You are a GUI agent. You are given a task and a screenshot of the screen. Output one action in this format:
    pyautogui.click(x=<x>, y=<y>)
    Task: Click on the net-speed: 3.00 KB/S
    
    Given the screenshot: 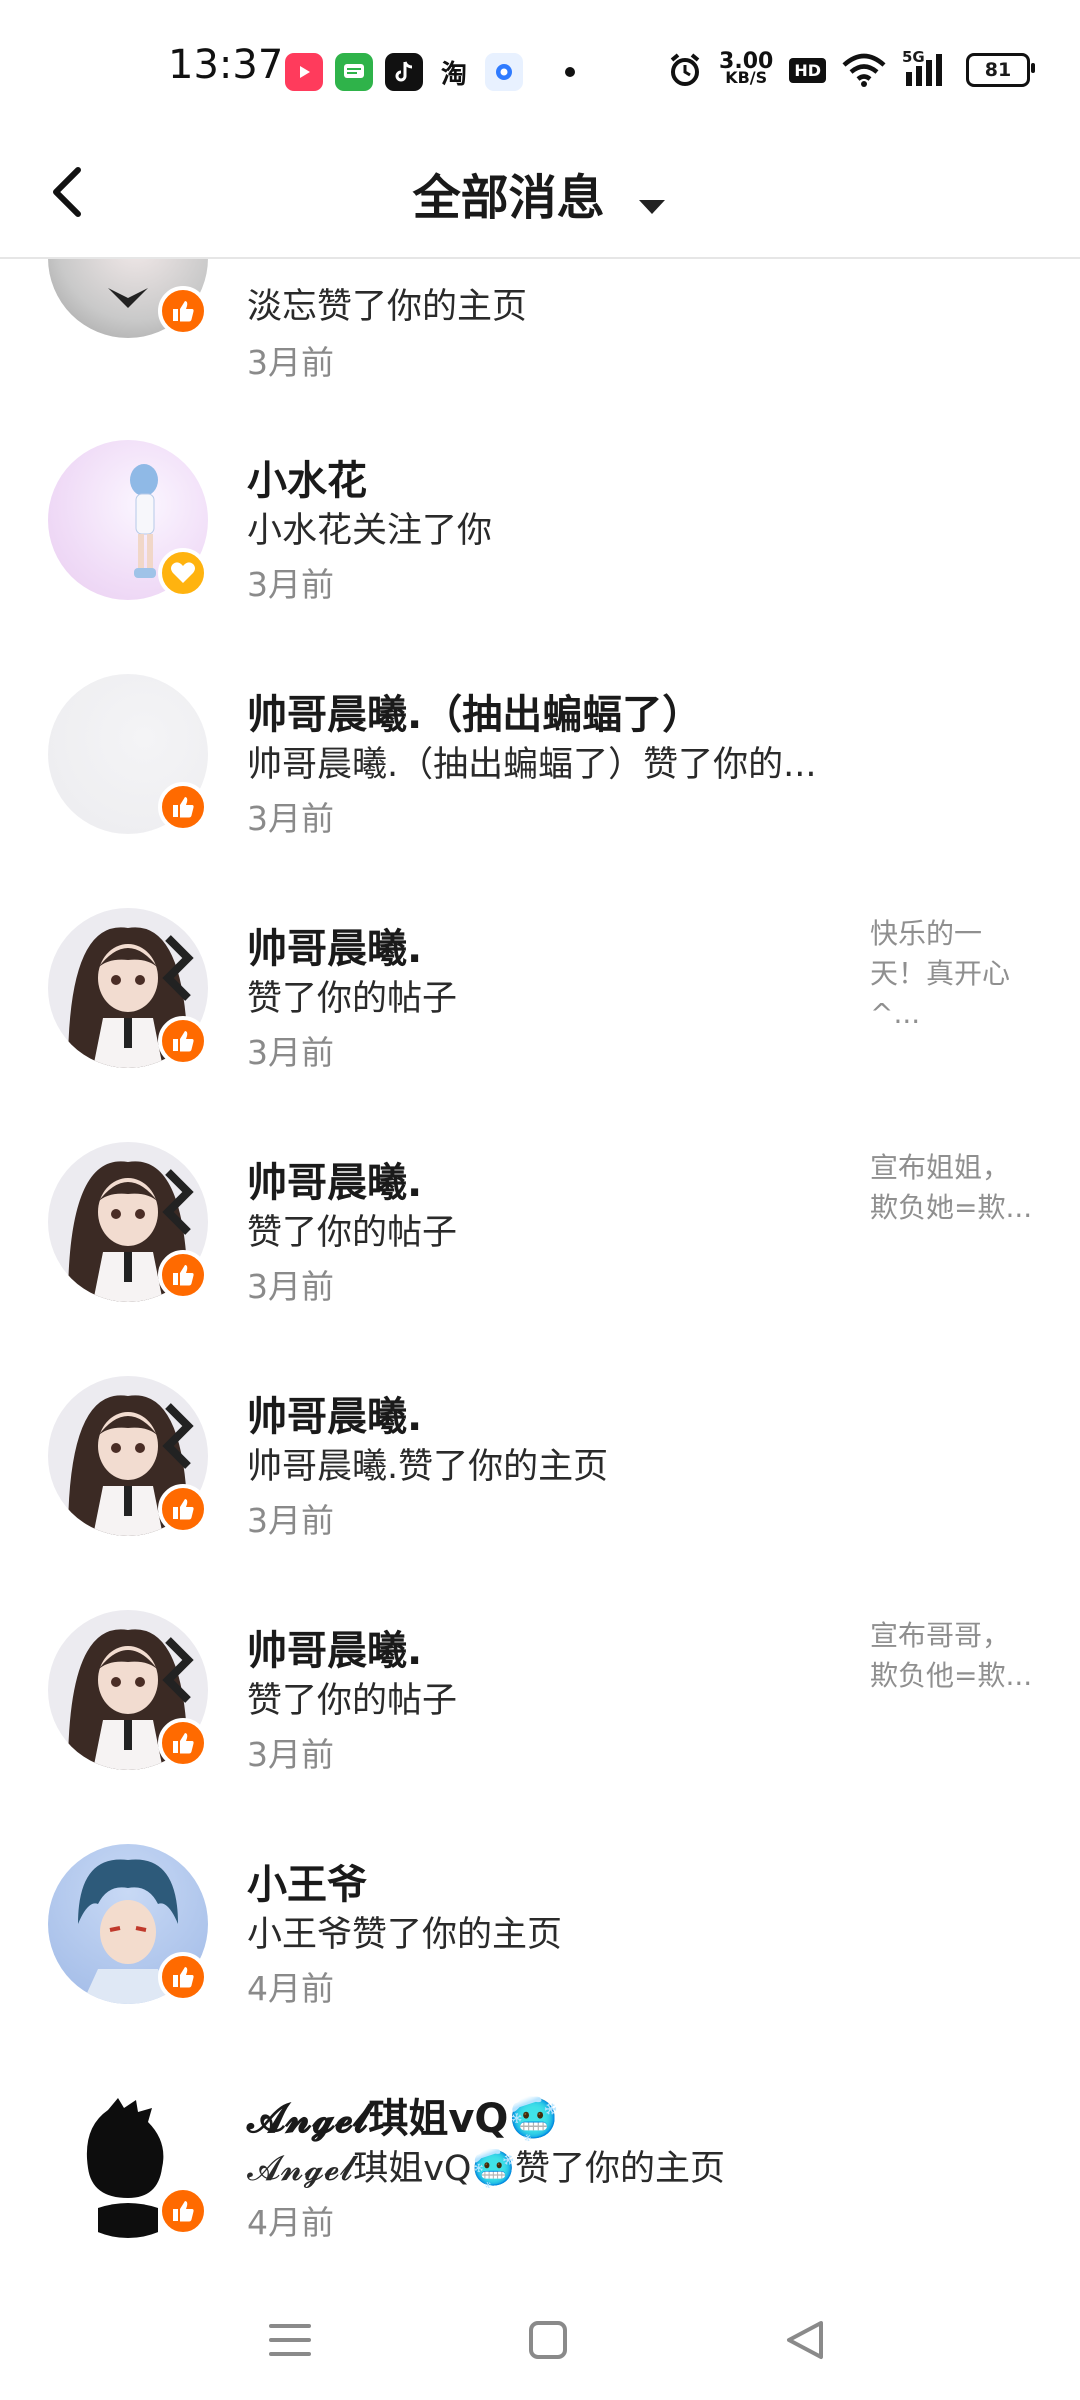 What is the action you would take?
    pyautogui.click(x=746, y=69)
    